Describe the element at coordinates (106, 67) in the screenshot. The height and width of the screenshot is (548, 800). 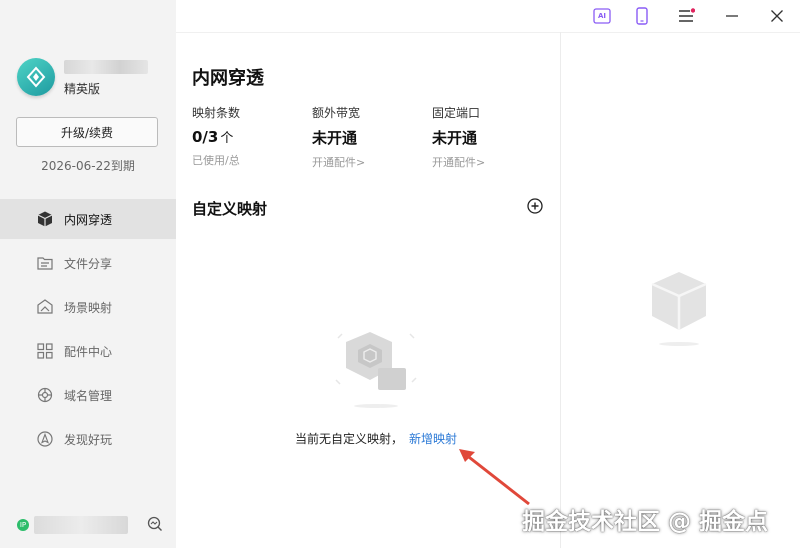
I see `username-blurred` at that location.